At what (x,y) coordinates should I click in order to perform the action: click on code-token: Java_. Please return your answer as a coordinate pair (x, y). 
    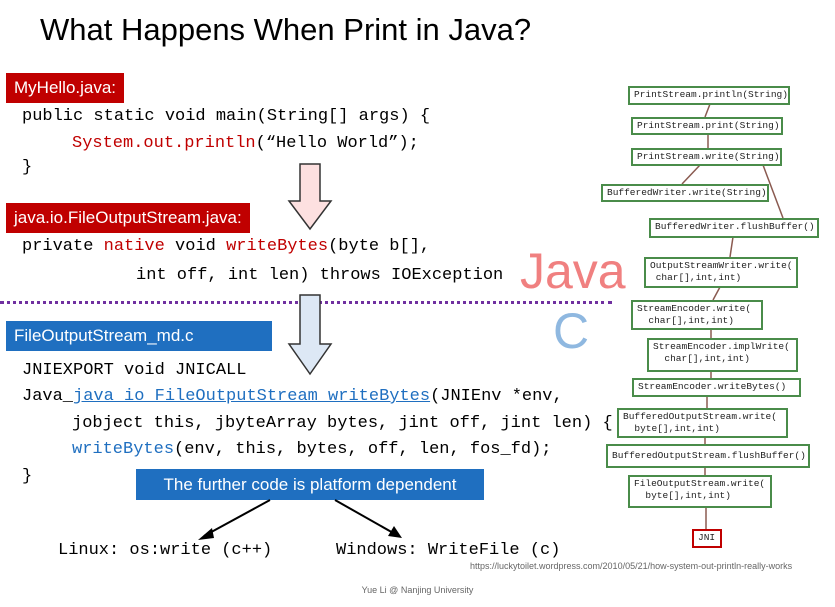
    Looking at the image, I should click on (48, 396).